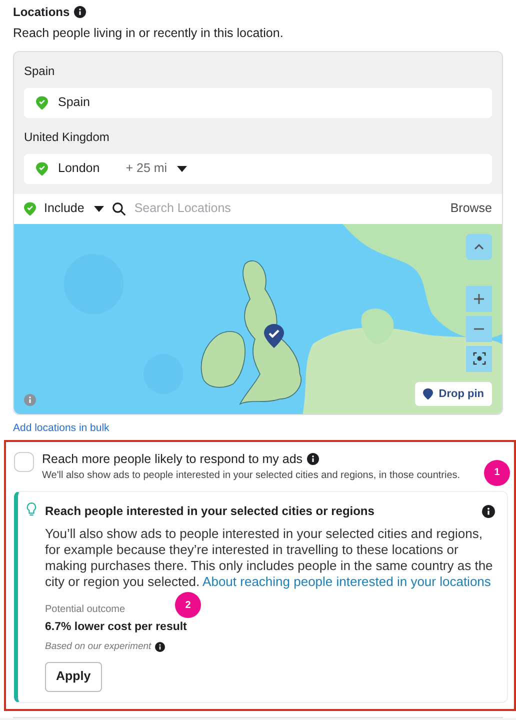  What do you see at coordinates (251, 476) in the screenshot?
I see `option-description: We'll also show ads to people interested in your selected cities and regions, in those countries.` at bounding box center [251, 476].